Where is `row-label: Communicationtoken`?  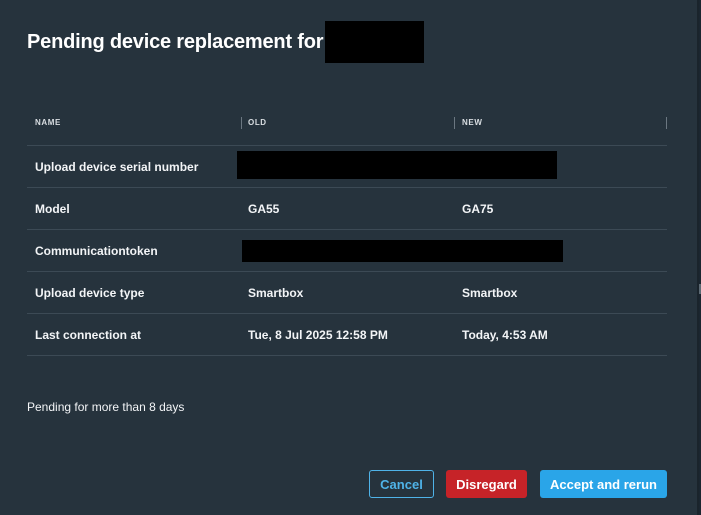 row-label: Communicationtoken is located at coordinates (96, 250).